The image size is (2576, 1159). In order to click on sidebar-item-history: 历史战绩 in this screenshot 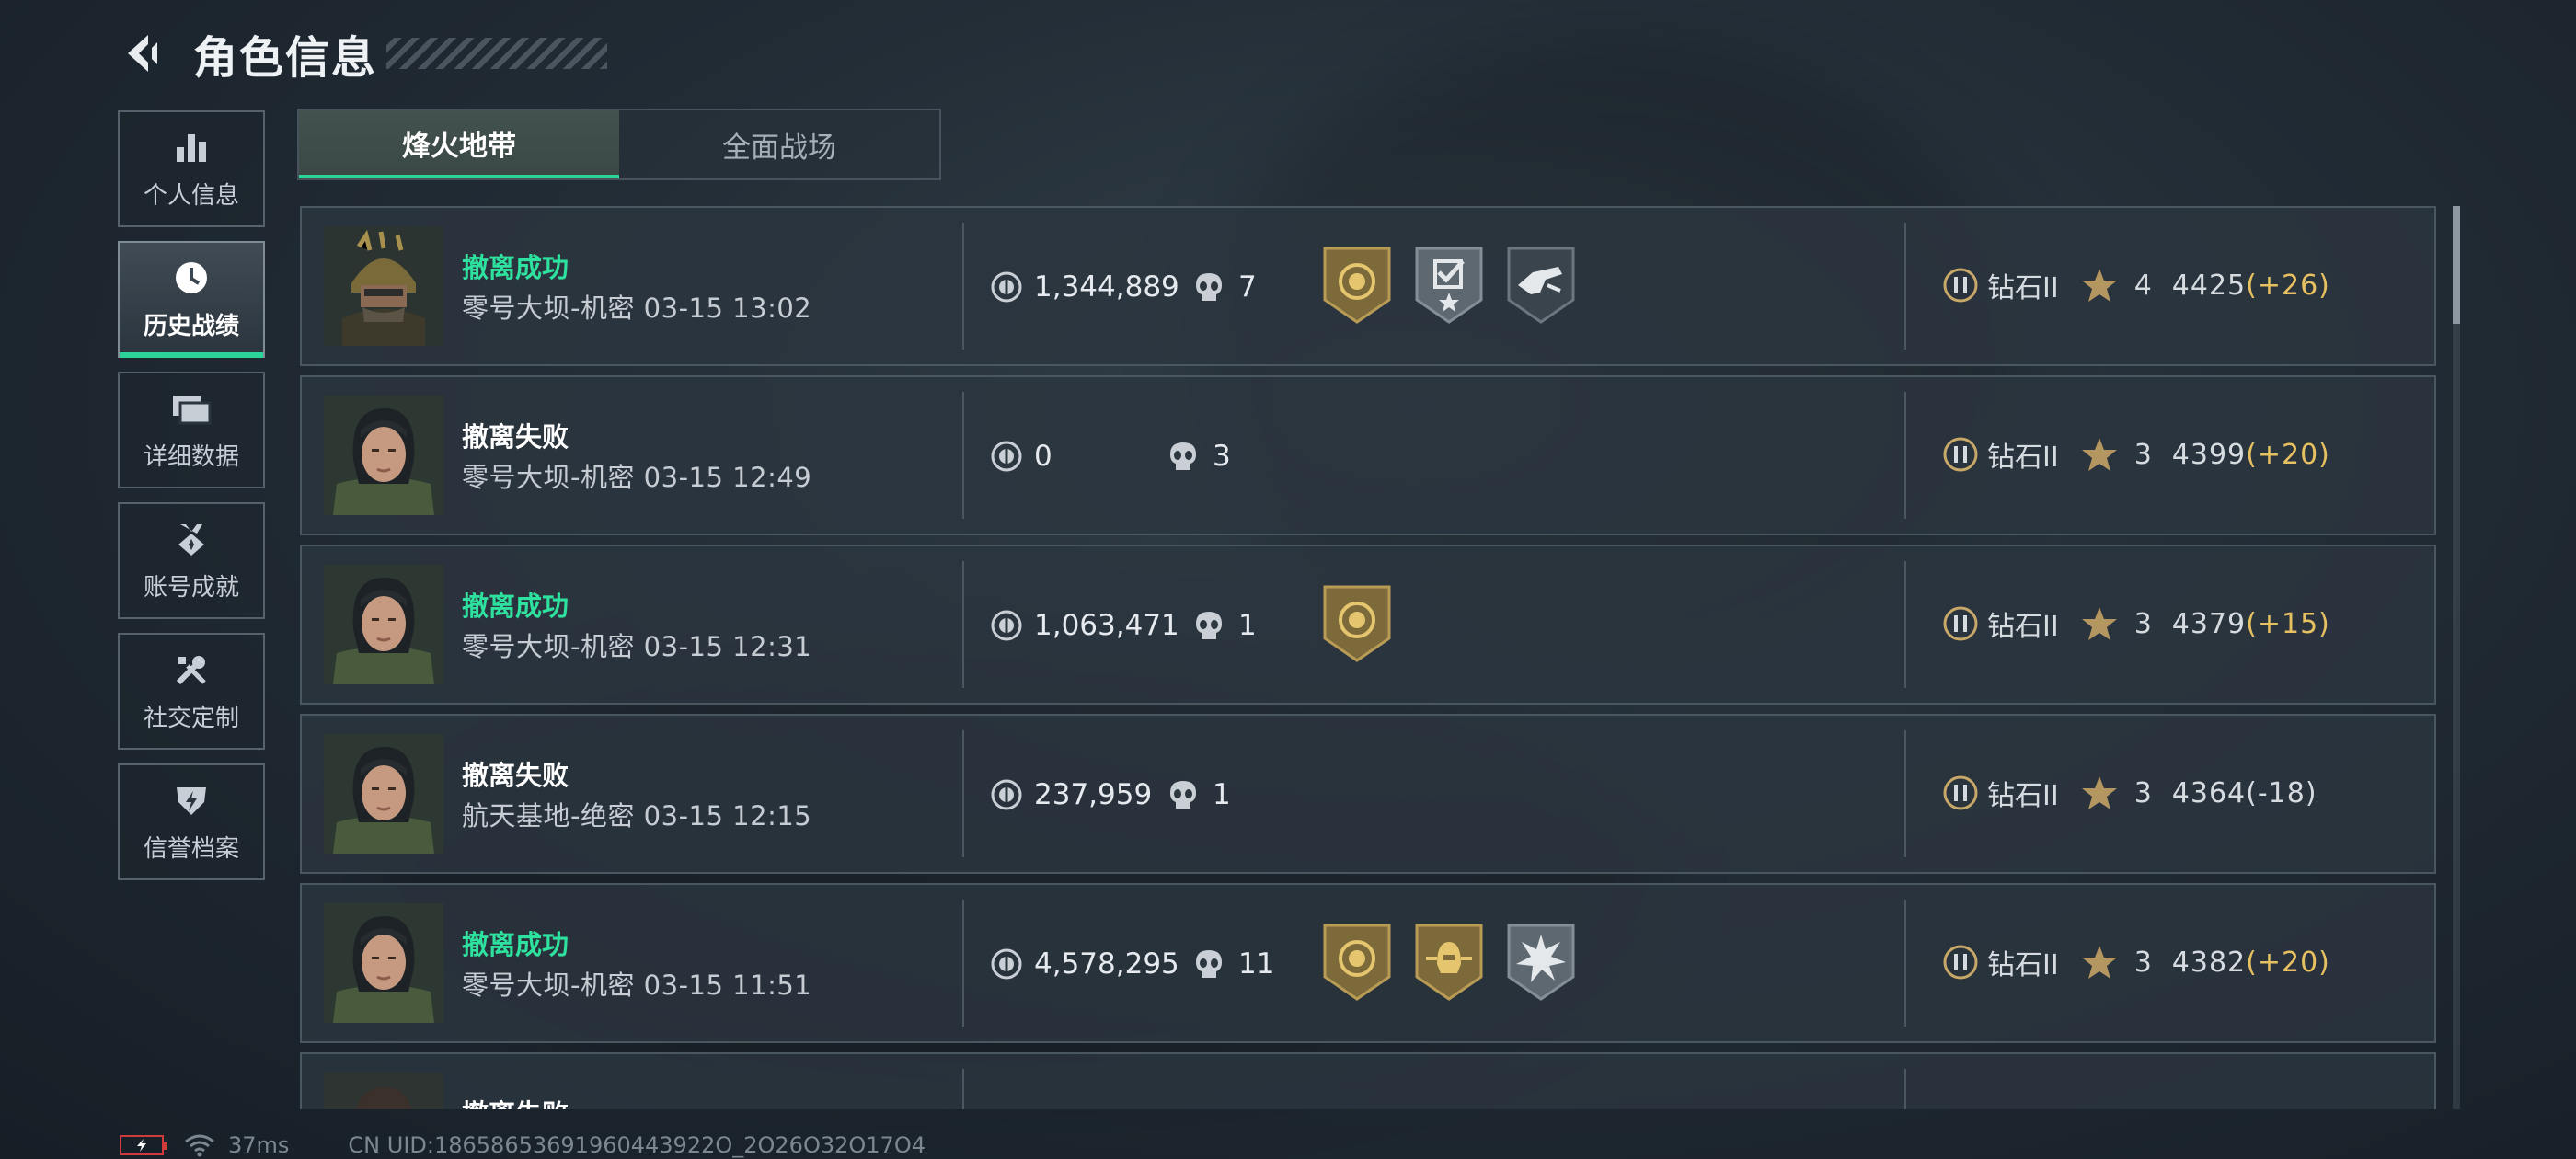, I will do `click(191, 299)`.